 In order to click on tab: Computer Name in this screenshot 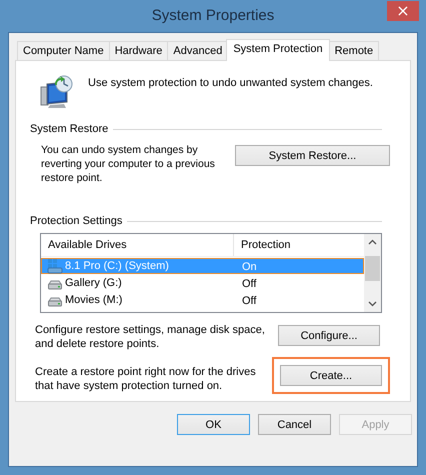, I will do `click(63, 50)`.